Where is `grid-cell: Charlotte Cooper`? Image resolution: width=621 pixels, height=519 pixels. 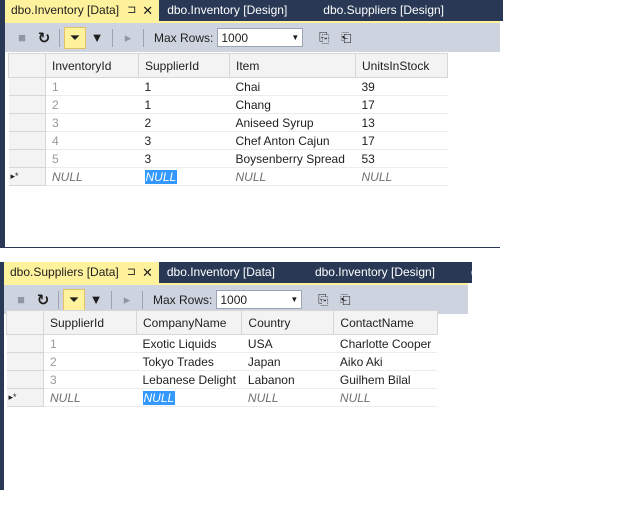 grid-cell: Charlotte Cooper is located at coordinates (385, 343).